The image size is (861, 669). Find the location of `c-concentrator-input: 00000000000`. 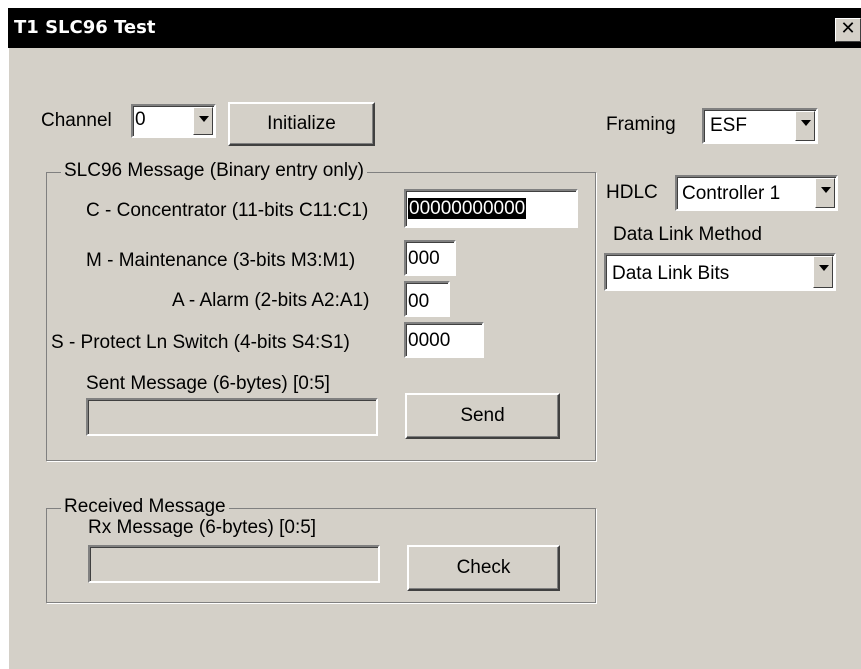

c-concentrator-input: 00000000000 is located at coordinates (491, 208).